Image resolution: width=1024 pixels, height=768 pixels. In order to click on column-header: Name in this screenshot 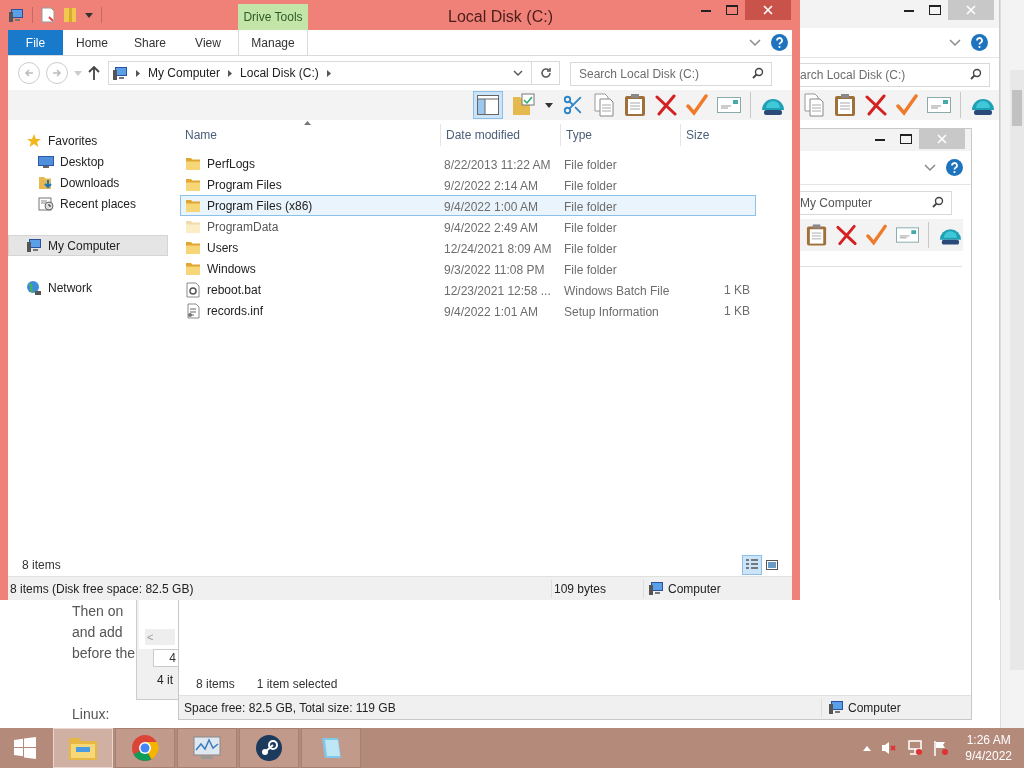, I will do `click(201, 135)`.